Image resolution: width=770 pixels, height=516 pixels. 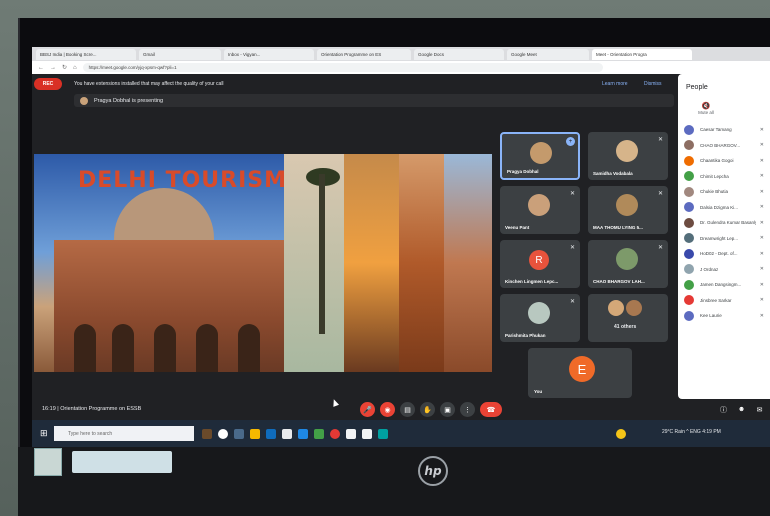 What do you see at coordinates (726, 316) in the screenshot?
I see `participant-row: Kee Laurie ✕` at bounding box center [726, 316].